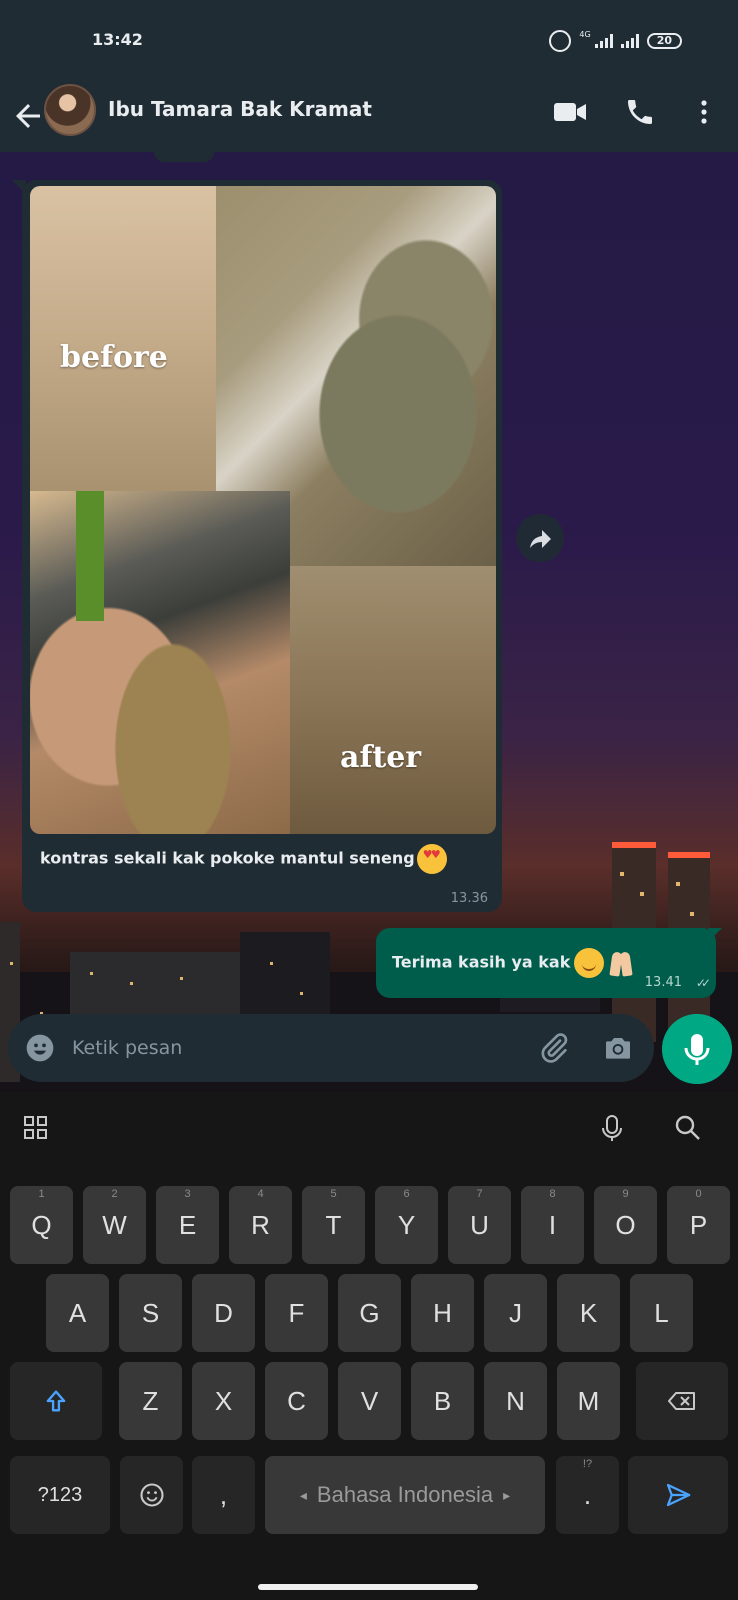 This screenshot has height=1600, width=738. What do you see at coordinates (369, 40) in the screenshot?
I see `status-bar: 13:42 4G 20` at bounding box center [369, 40].